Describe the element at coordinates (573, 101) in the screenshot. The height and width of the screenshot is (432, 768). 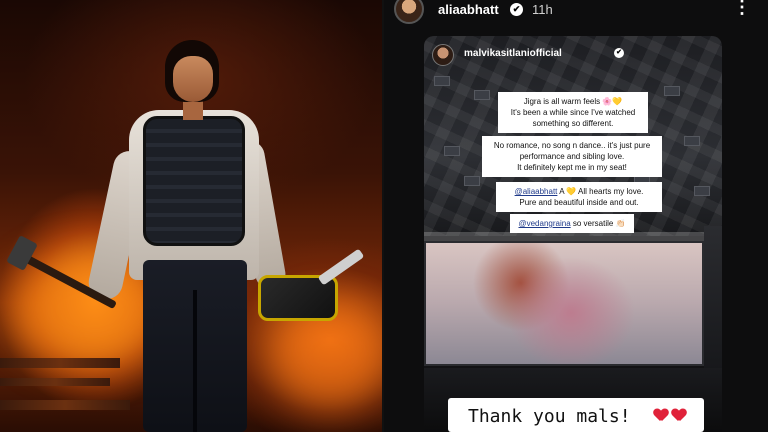
I see `sticker-line: Jigra is all warm feels 🌸💛` at that location.